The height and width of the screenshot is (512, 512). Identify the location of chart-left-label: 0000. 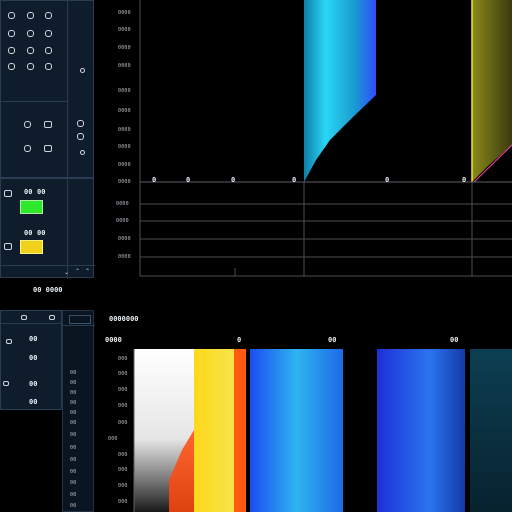
(113, 340).